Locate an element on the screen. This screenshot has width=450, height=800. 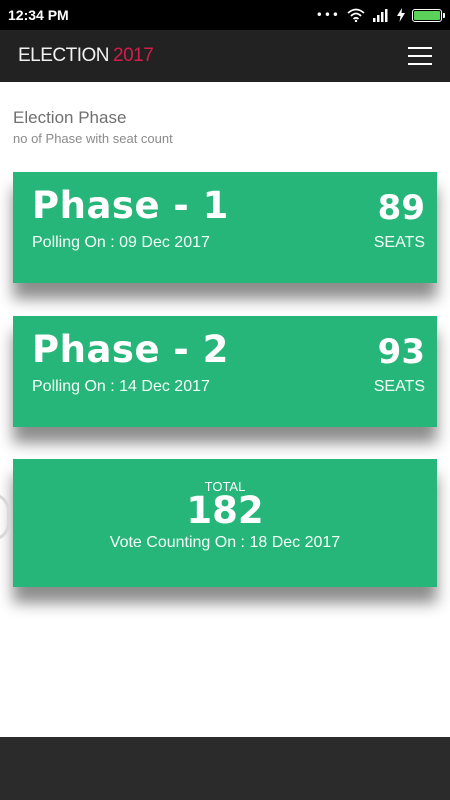
wifi-icon is located at coordinates (356, 15).